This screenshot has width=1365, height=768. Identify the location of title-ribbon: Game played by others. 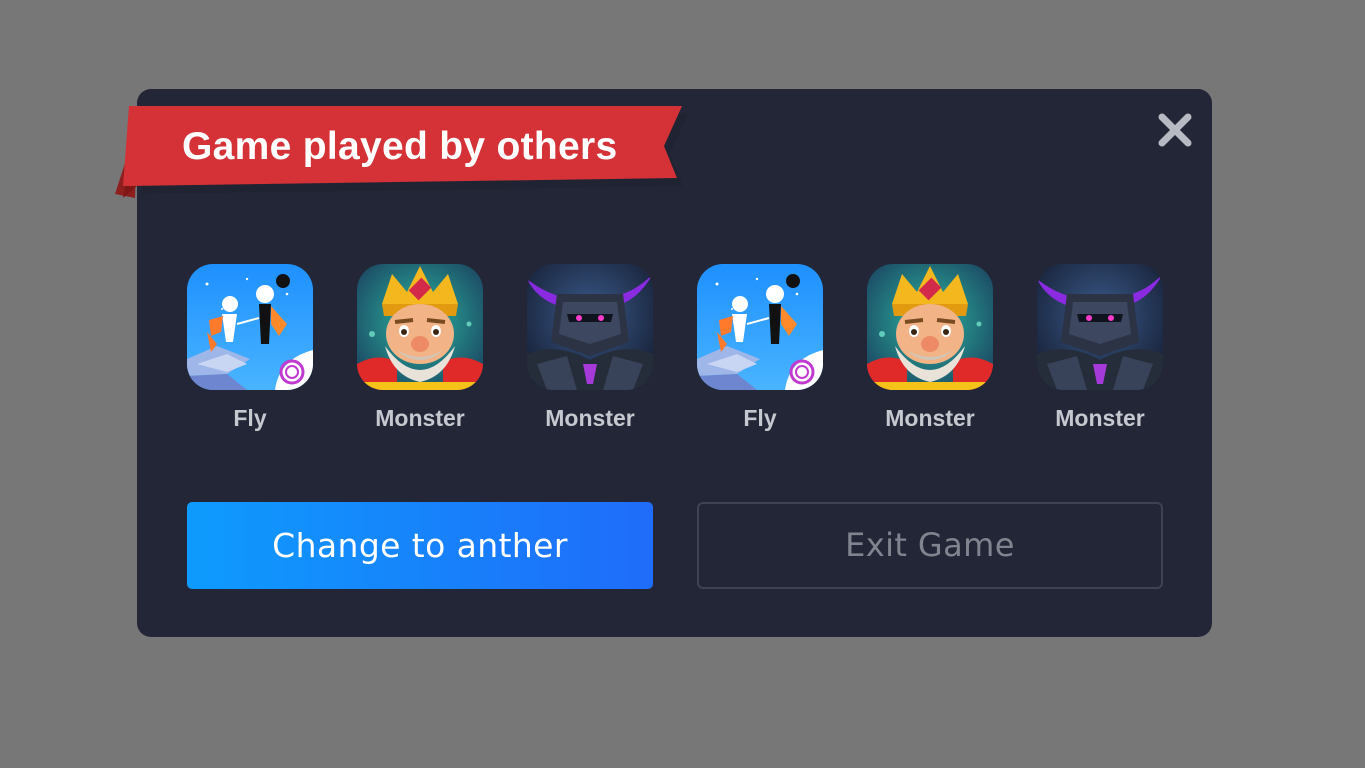
(402, 153).